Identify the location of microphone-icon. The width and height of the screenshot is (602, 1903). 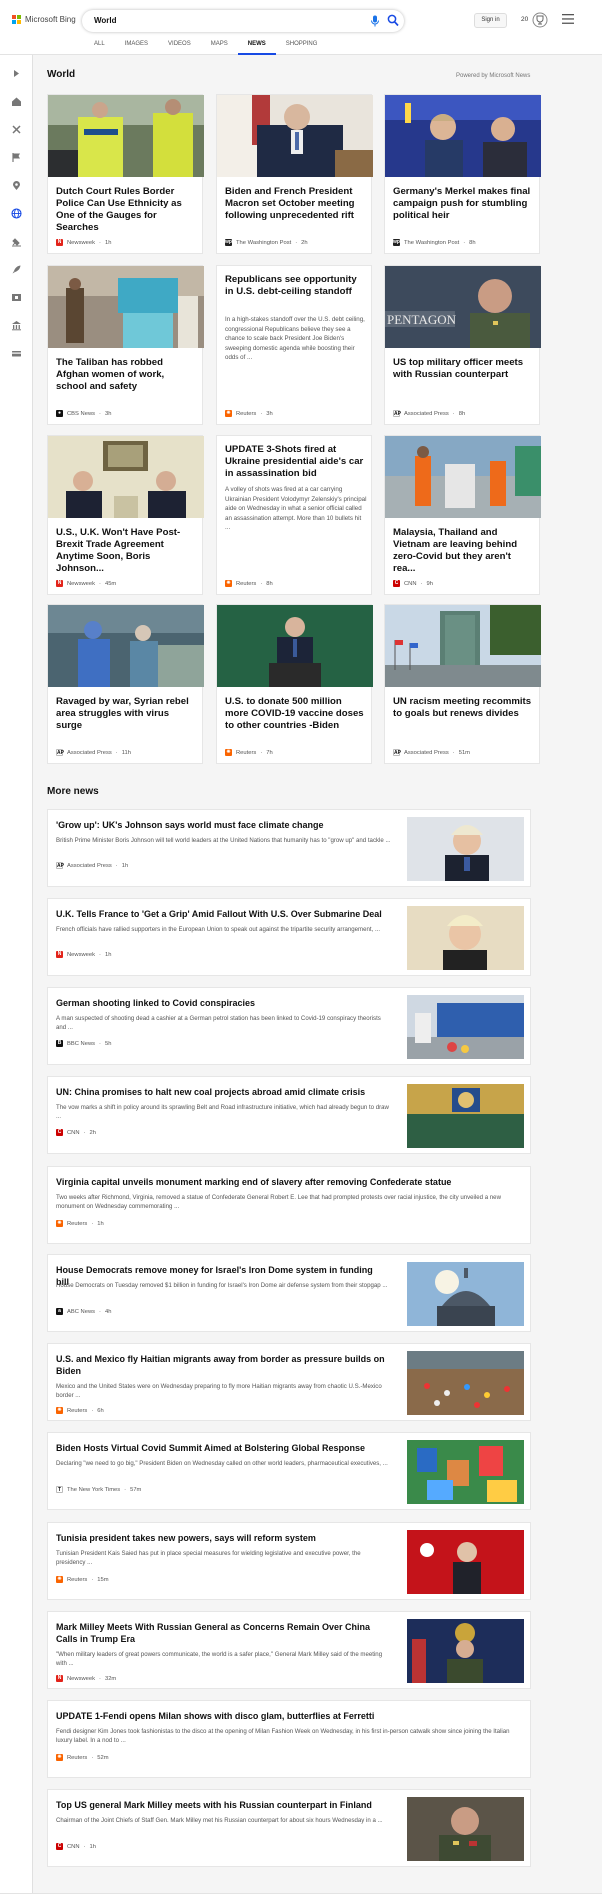
(375, 21).